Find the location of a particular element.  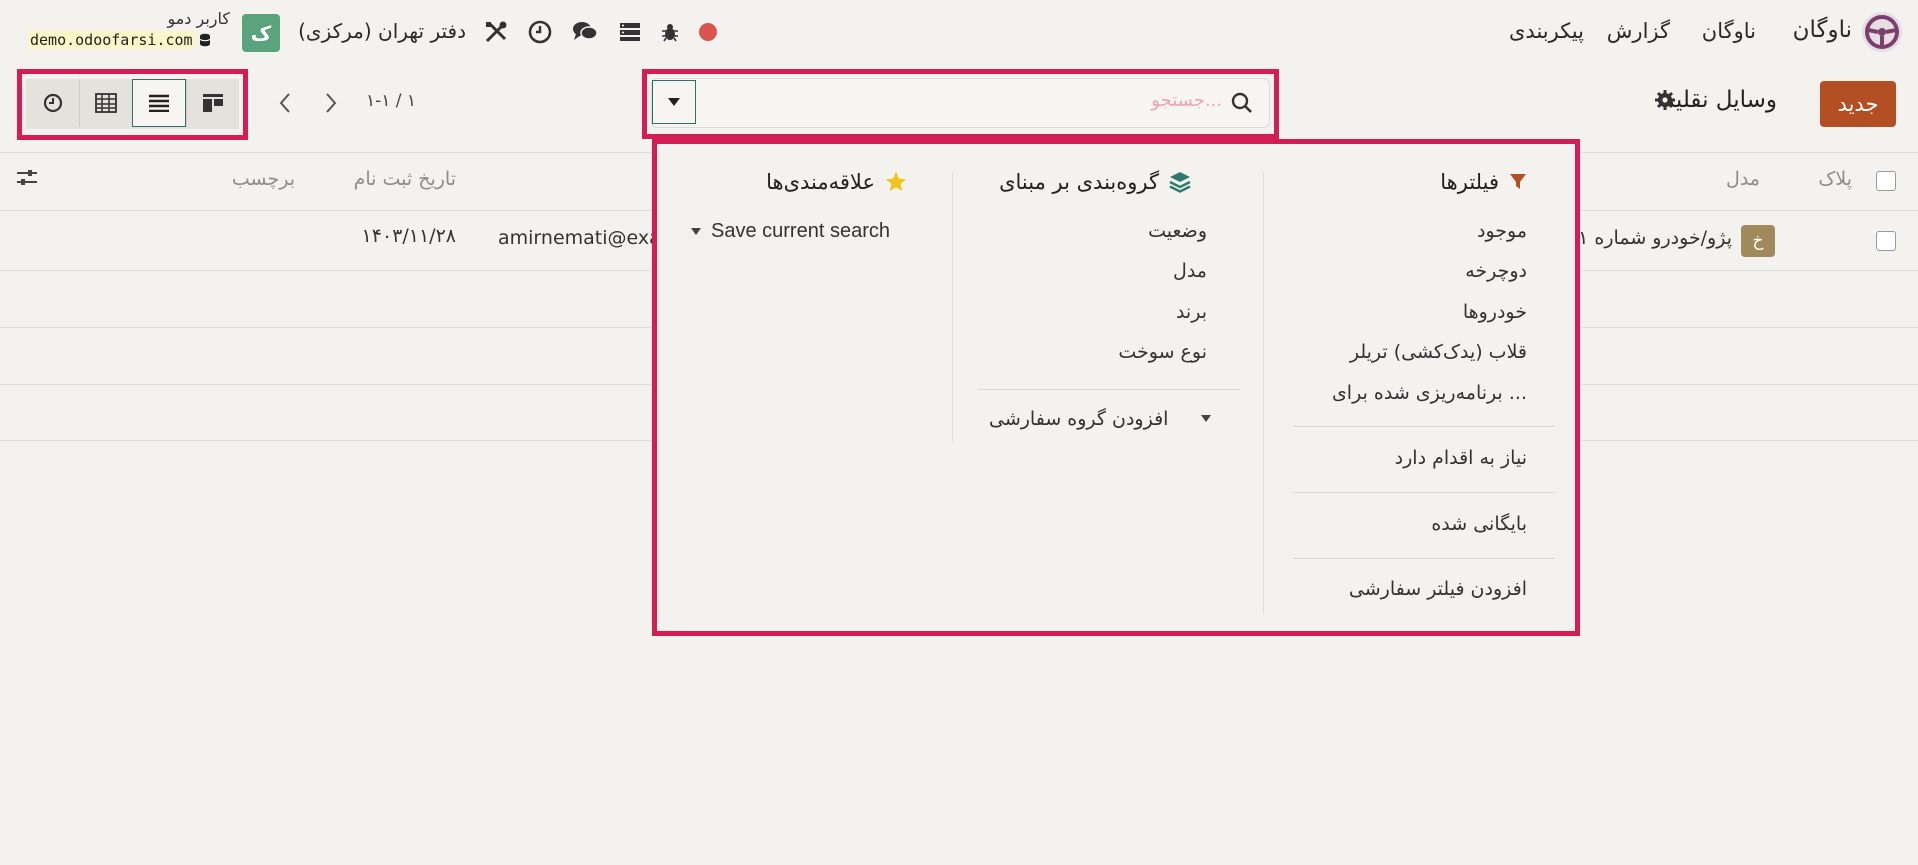

save-current-search-label: Save current search is located at coordinates (800, 231).